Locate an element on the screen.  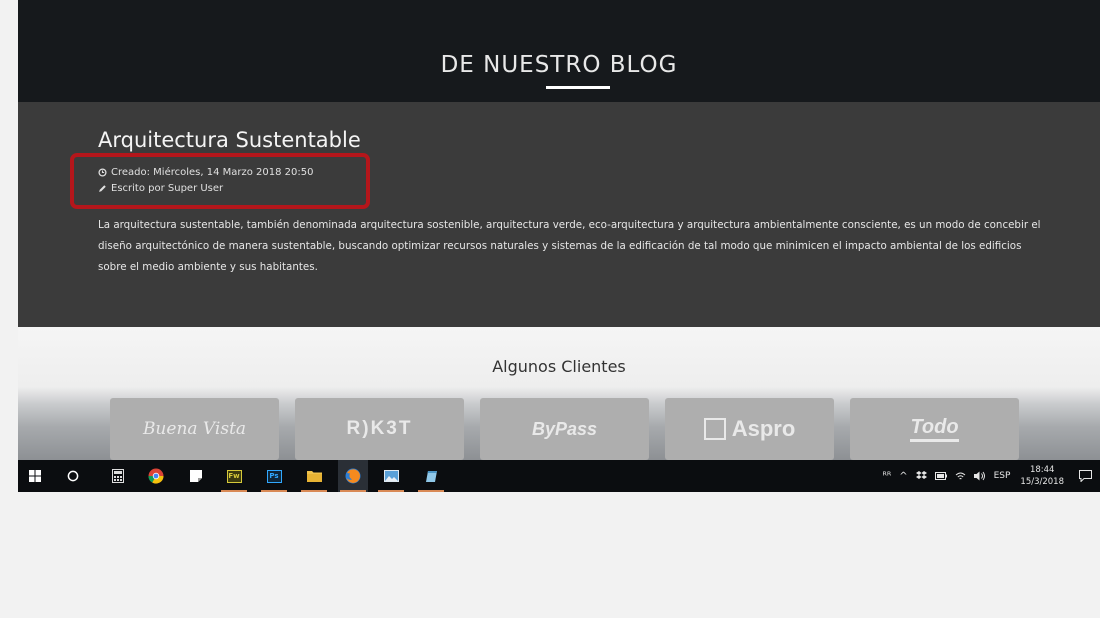
taskbar-file-explorer is located at coordinates (314, 476).